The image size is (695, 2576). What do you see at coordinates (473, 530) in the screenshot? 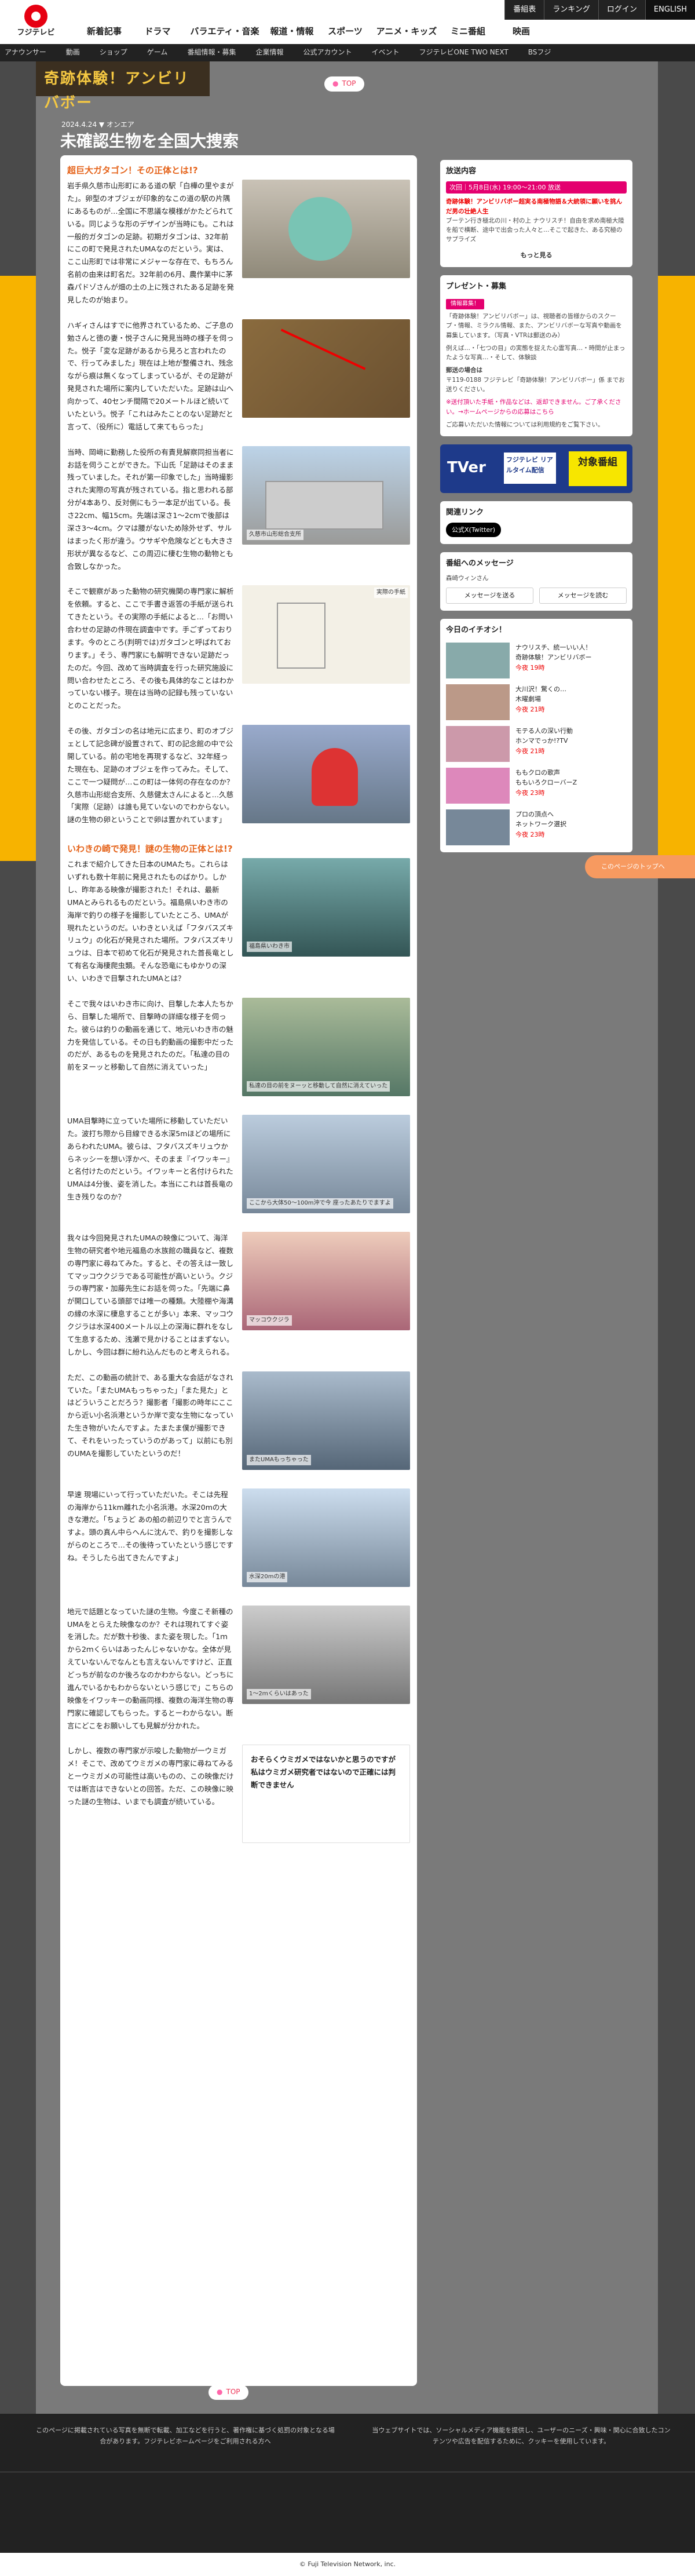
I see `x-twitter-link: 公式X(Twitter)` at bounding box center [473, 530].